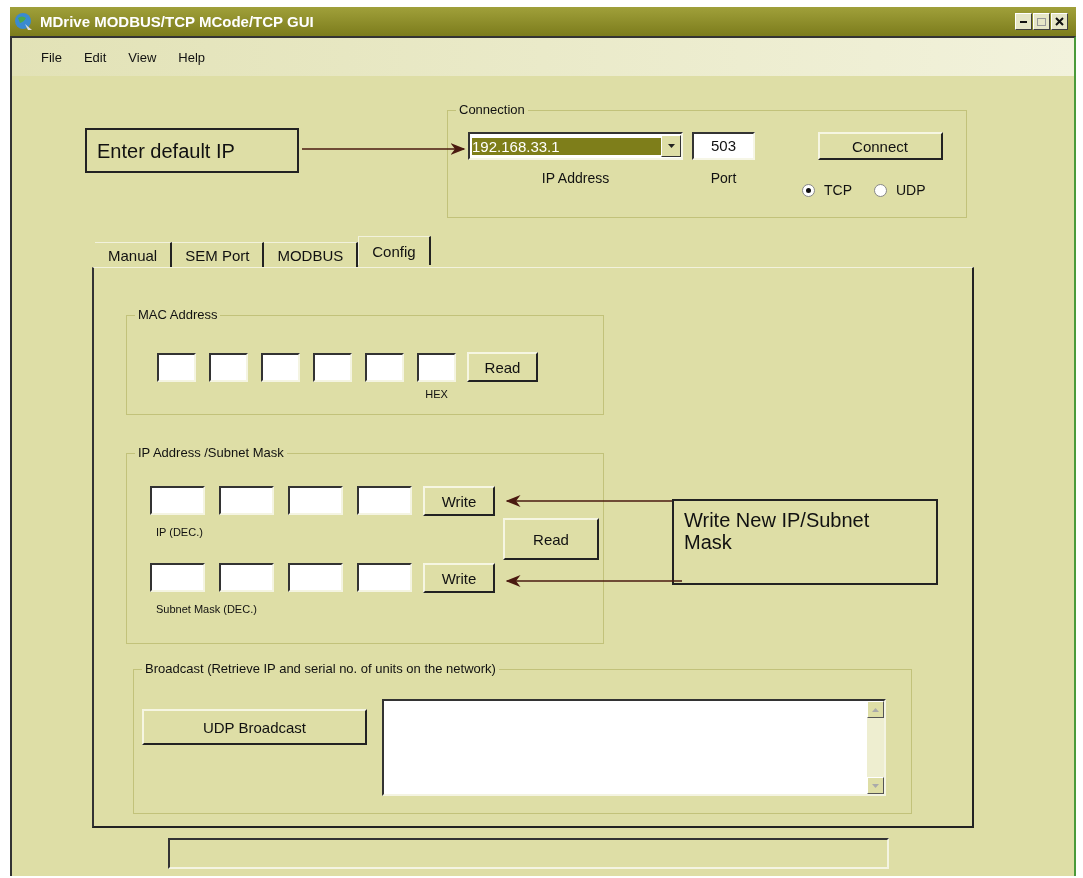 This screenshot has height=878, width=1083. I want to click on tab: Manual, so click(134, 254).